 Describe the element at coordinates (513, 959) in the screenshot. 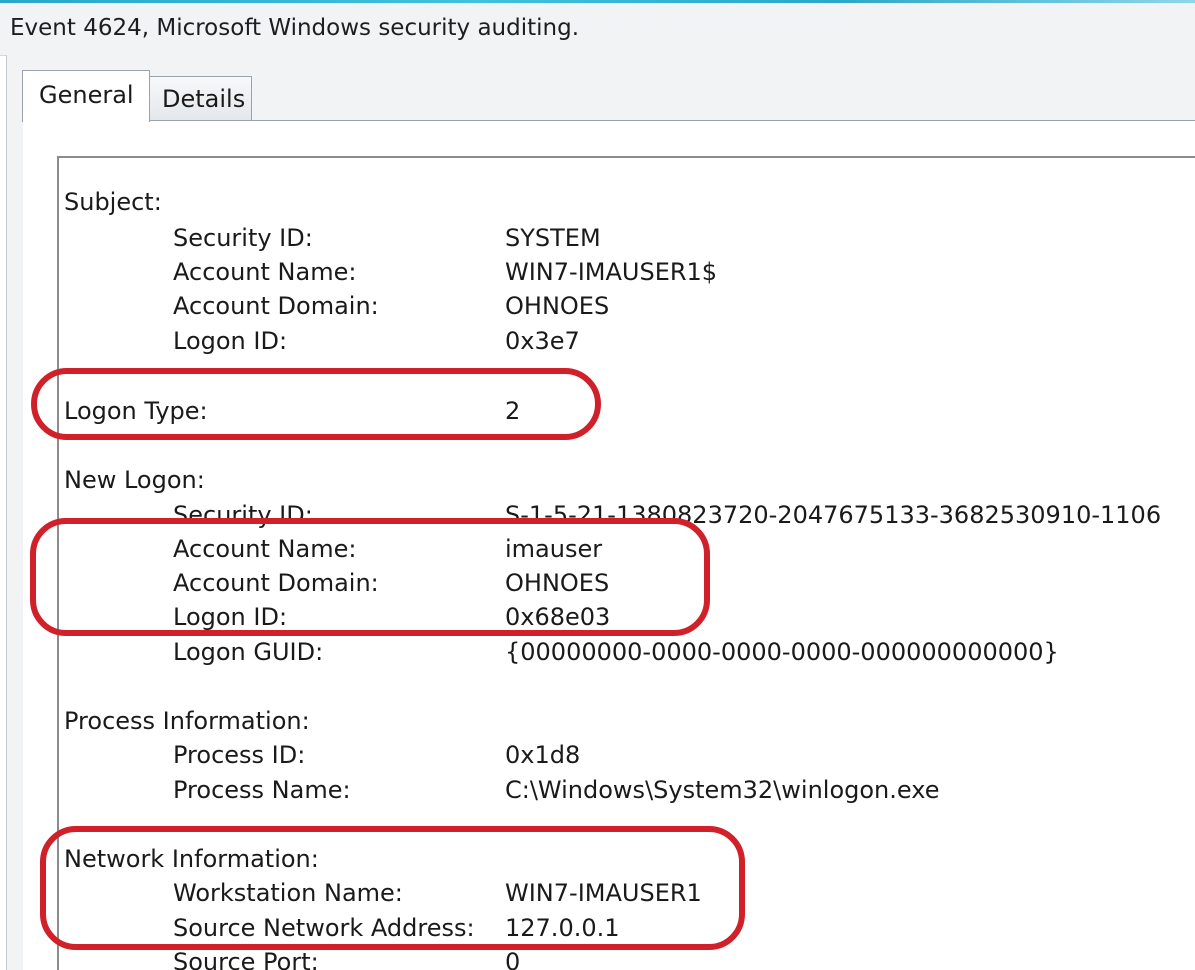

I see `source-port-value: 0` at that location.